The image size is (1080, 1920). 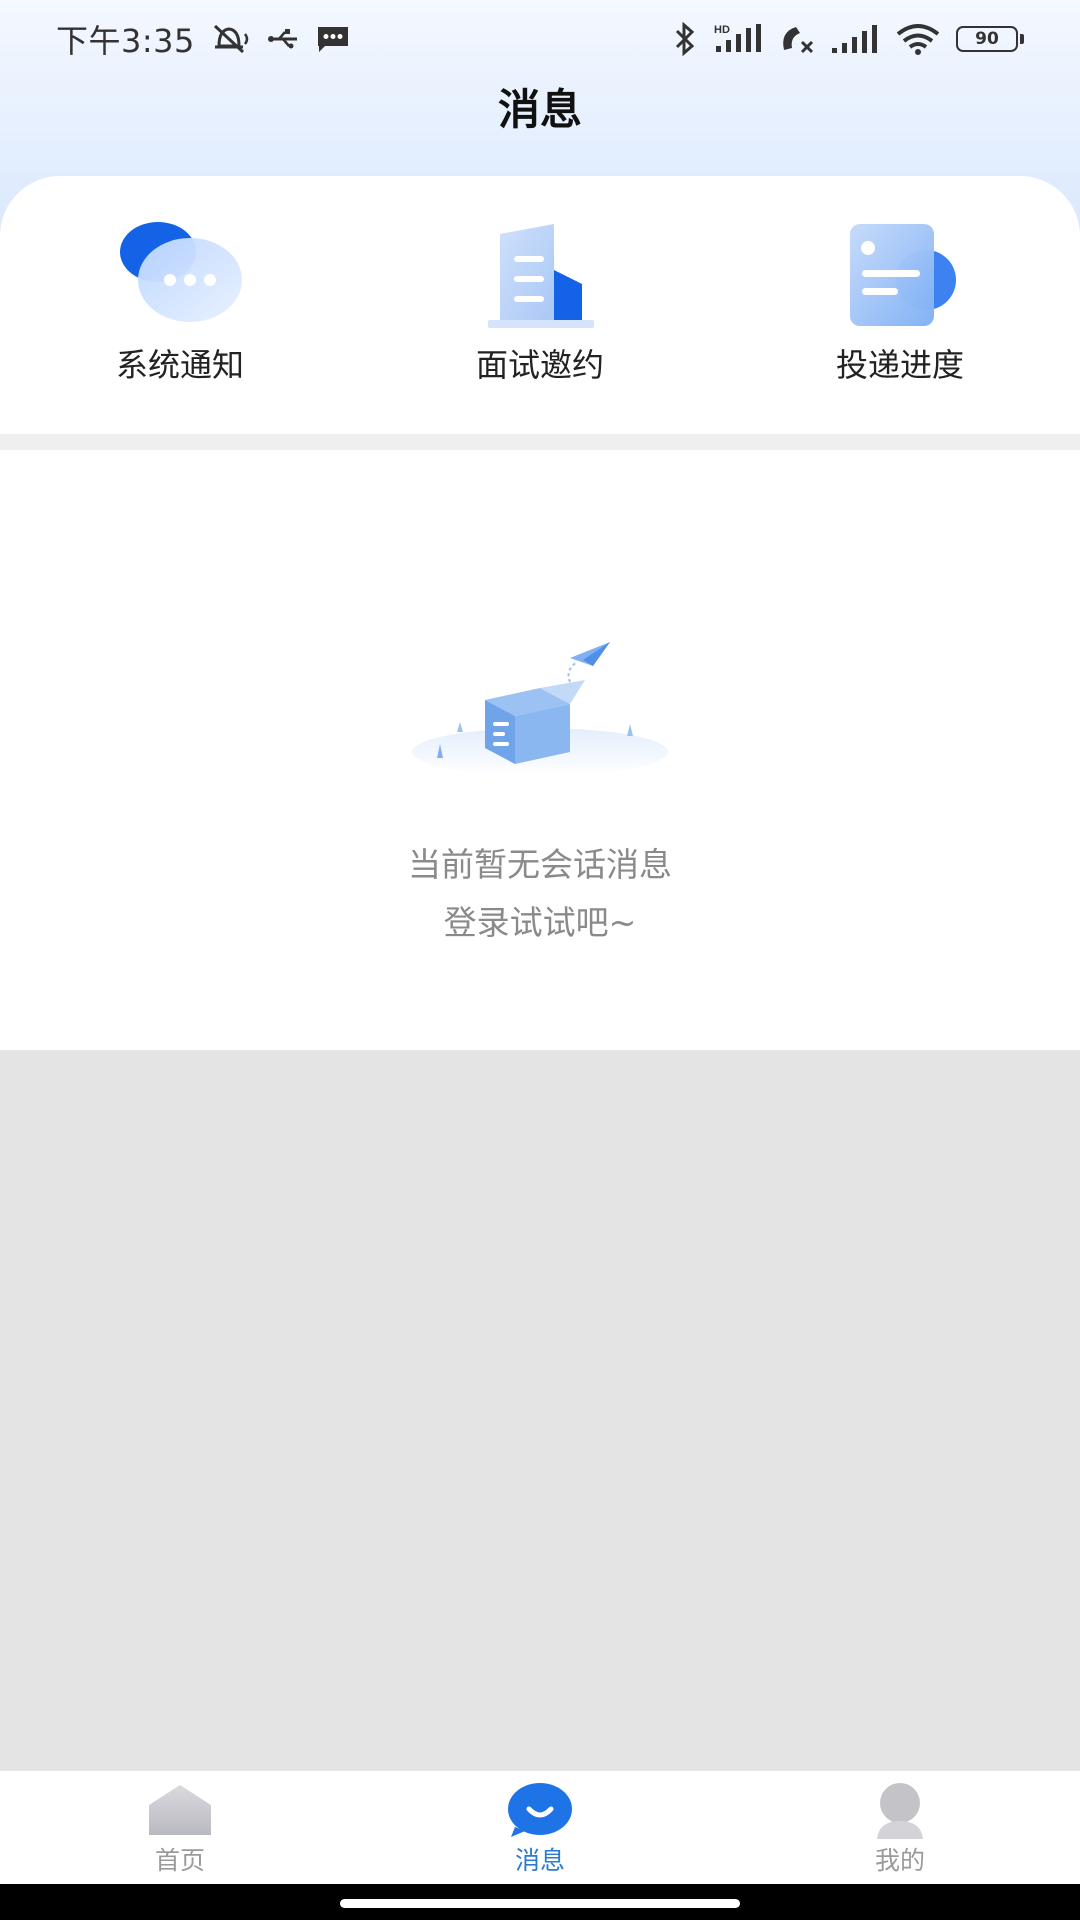 I want to click on svg-text: HD, so click(x=722, y=30).